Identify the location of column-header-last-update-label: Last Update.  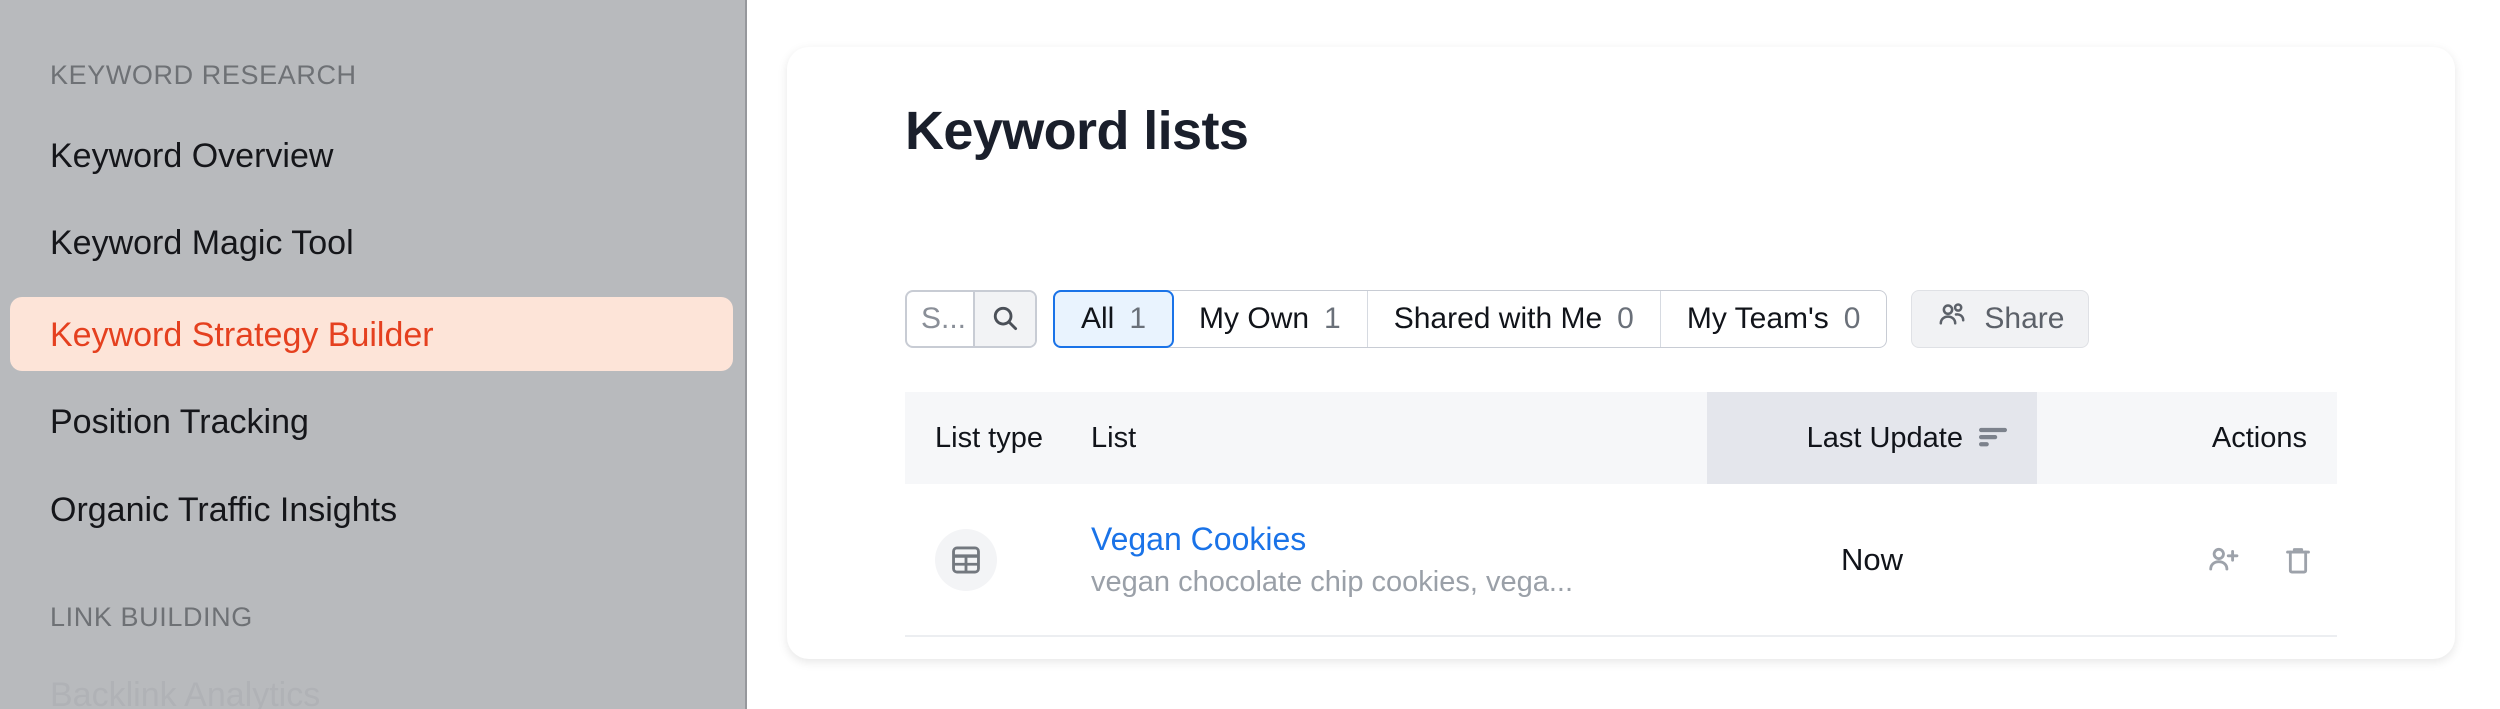
(1884, 437).